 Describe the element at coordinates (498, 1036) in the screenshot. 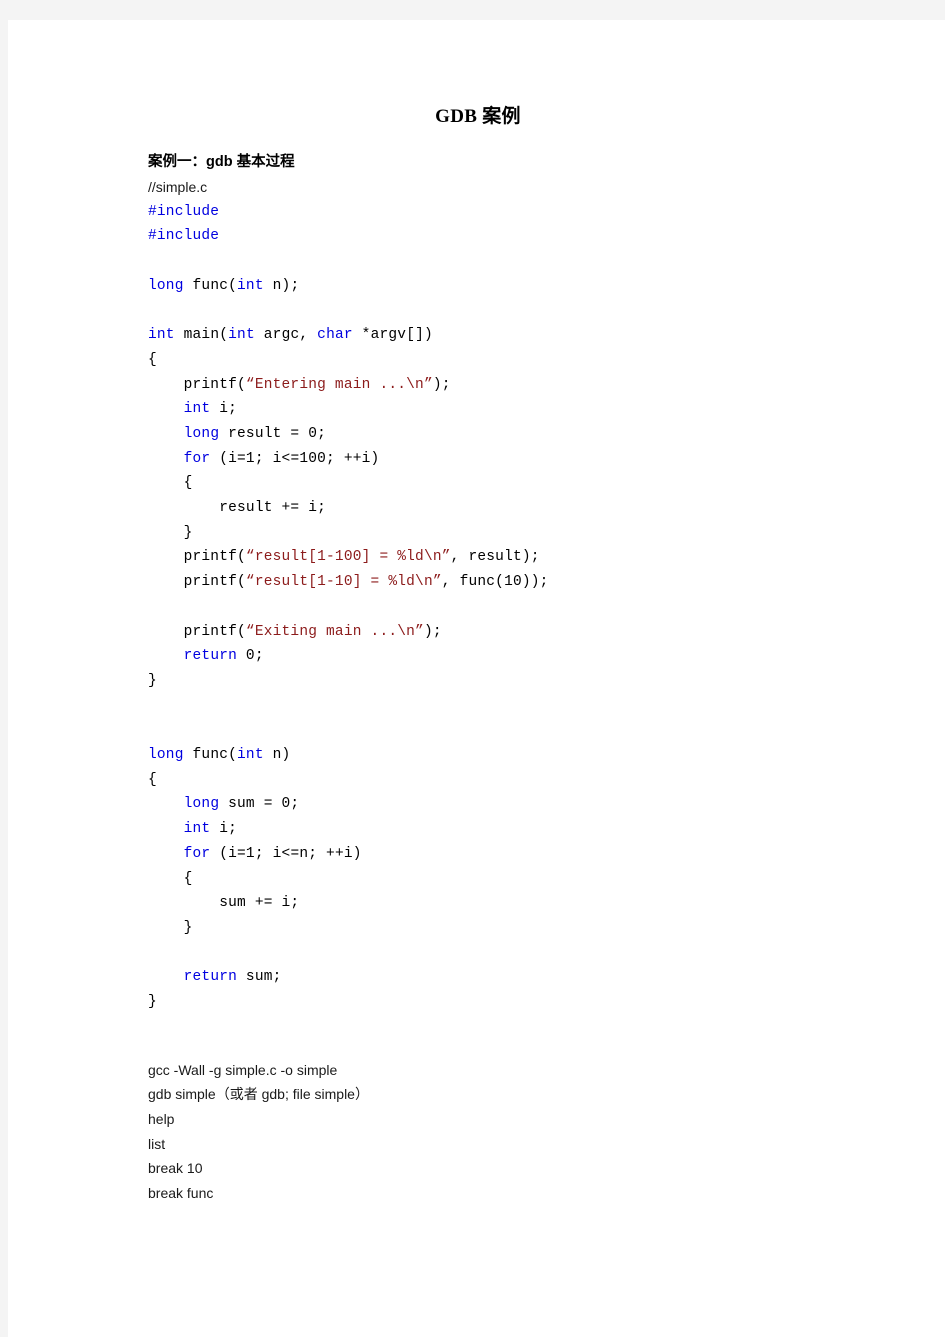

I see `code-commands-spacer` at that location.